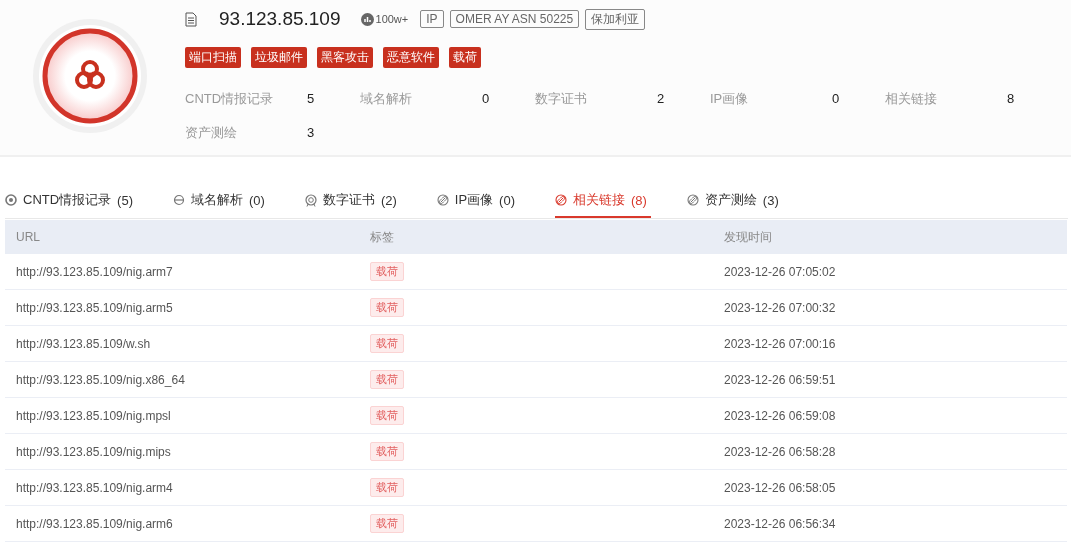  What do you see at coordinates (182, 451) in the screenshot?
I see `url-cell: http://93.123.85.109/nig.mips` at bounding box center [182, 451].